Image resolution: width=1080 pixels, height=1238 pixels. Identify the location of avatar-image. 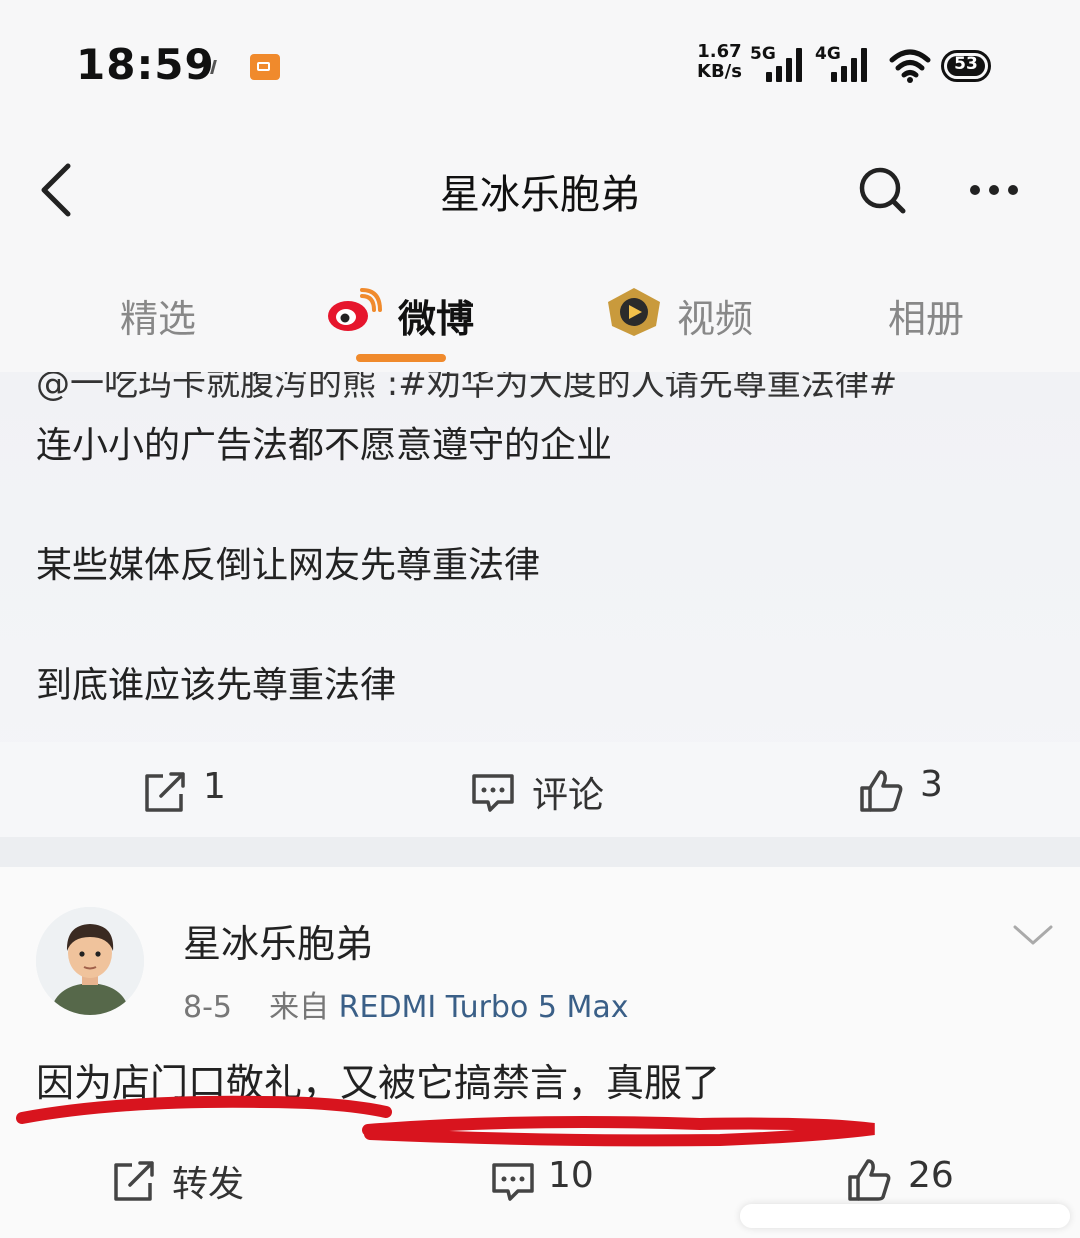
(90, 961).